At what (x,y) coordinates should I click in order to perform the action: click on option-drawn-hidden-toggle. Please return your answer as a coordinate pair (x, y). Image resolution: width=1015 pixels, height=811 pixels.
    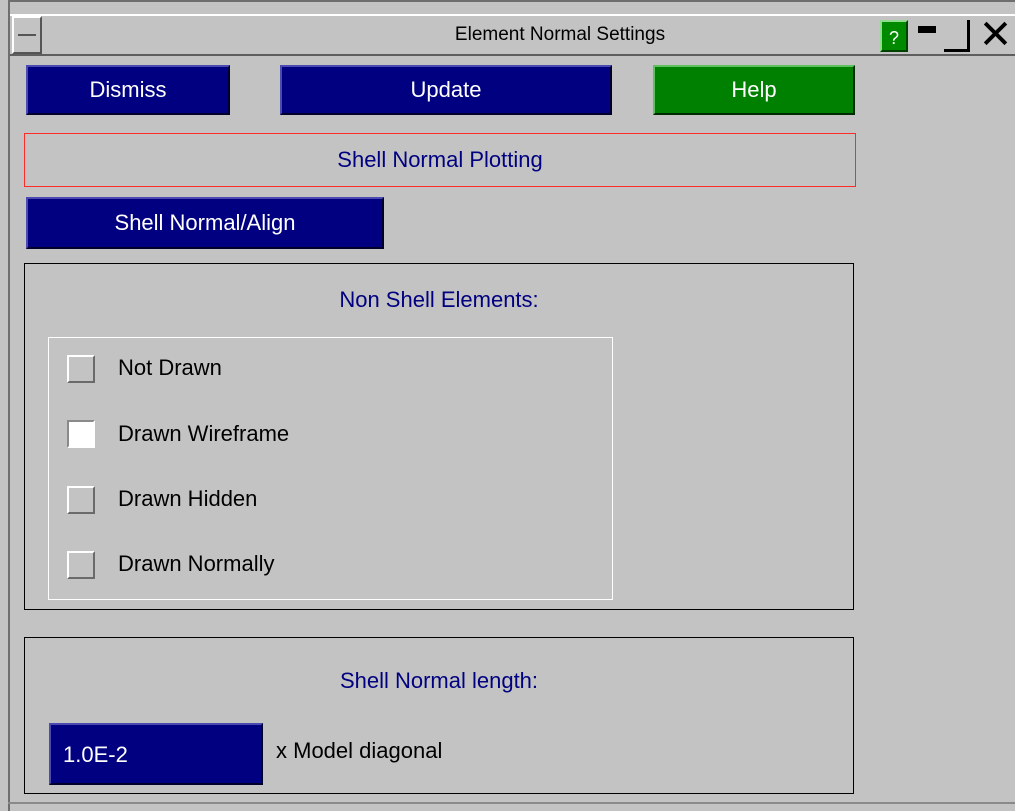
    Looking at the image, I should click on (81, 500).